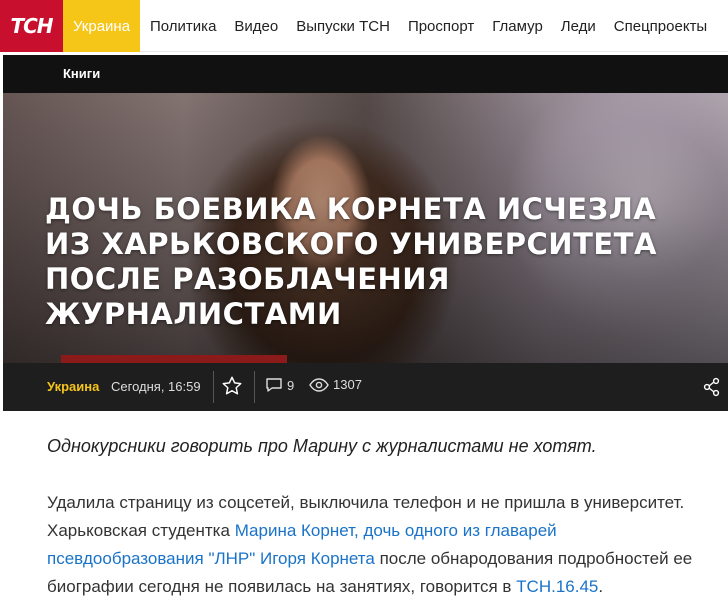 This screenshot has height=599, width=728. Describe the element at coordinates (557, 586) in the screenshot. I see `link-tsn-1645: ТСН.16.45` at that location.